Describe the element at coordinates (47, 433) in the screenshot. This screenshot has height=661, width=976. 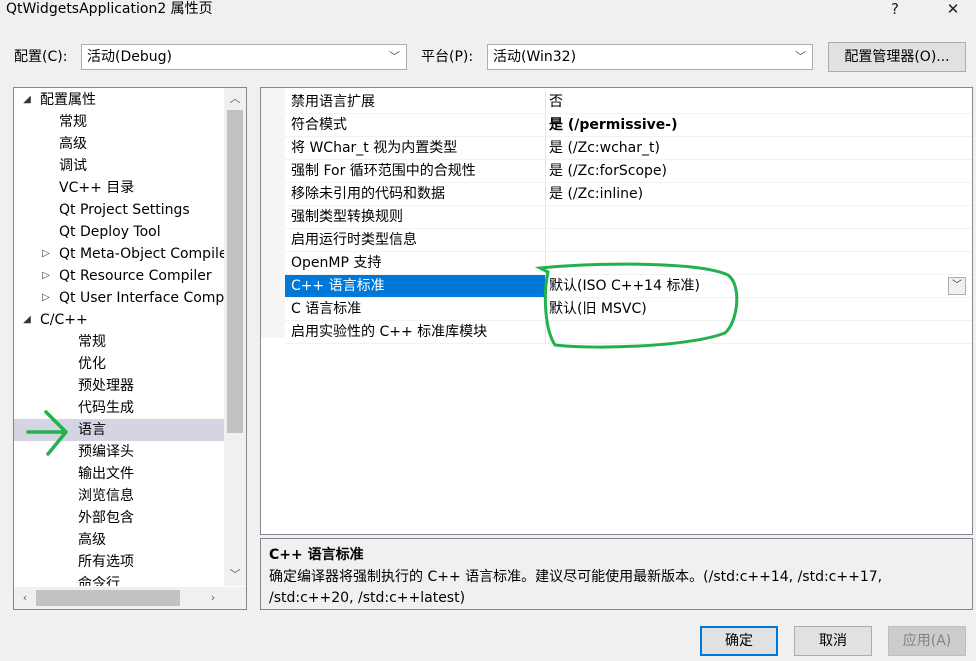
I see `annotation-arrow` at that location.